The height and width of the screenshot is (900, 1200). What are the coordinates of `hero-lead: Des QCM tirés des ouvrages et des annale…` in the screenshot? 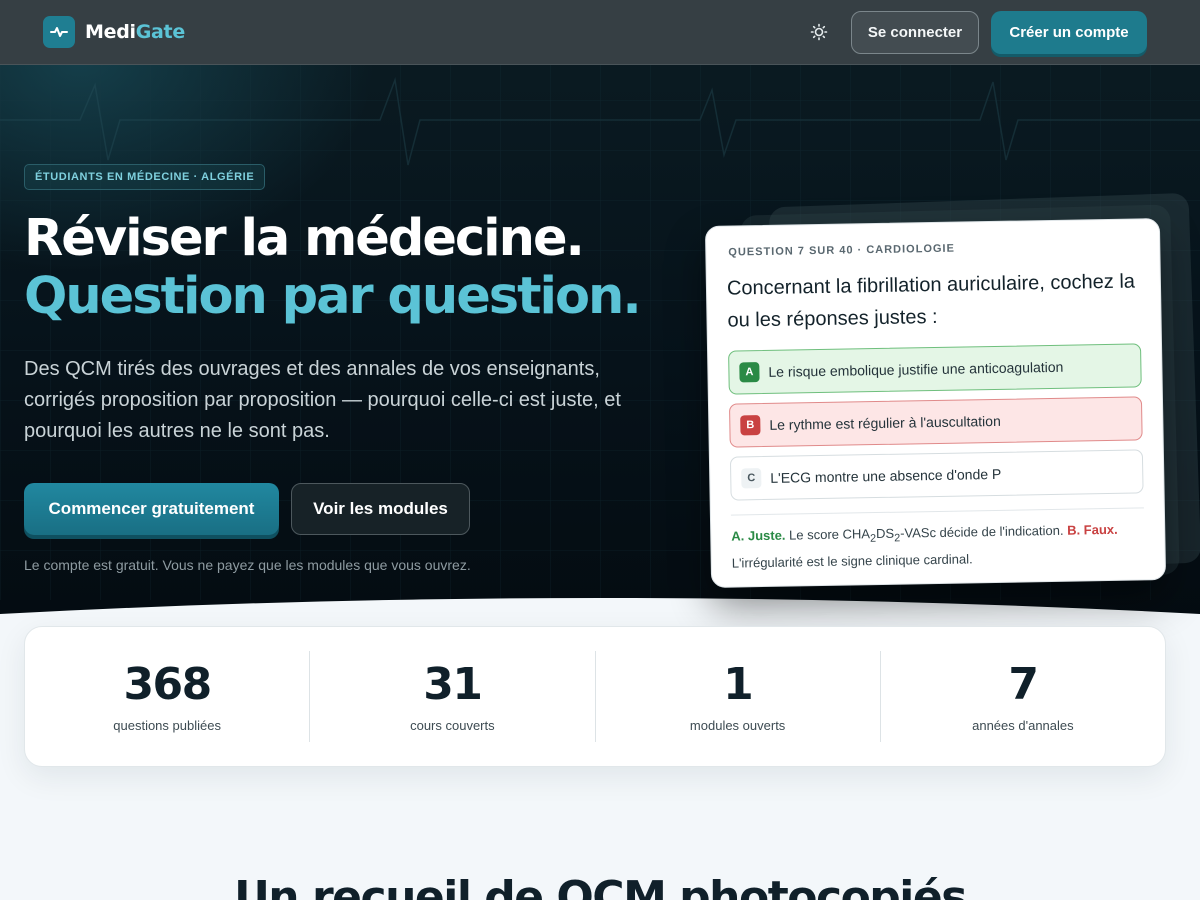 It's located at (322, 400).